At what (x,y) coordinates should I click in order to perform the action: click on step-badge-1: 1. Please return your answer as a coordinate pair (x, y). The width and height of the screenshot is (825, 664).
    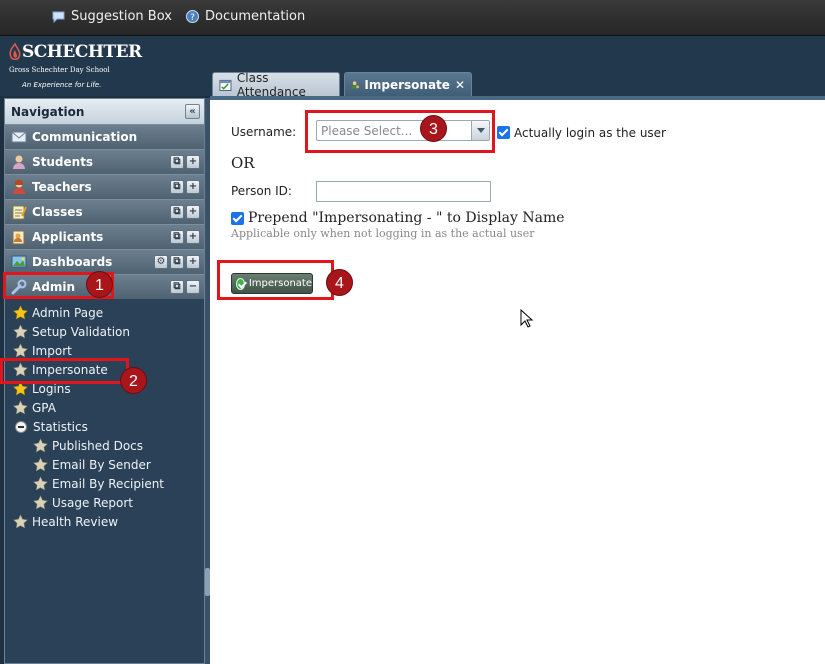
    Looking at the image, I should click on (99, 284).